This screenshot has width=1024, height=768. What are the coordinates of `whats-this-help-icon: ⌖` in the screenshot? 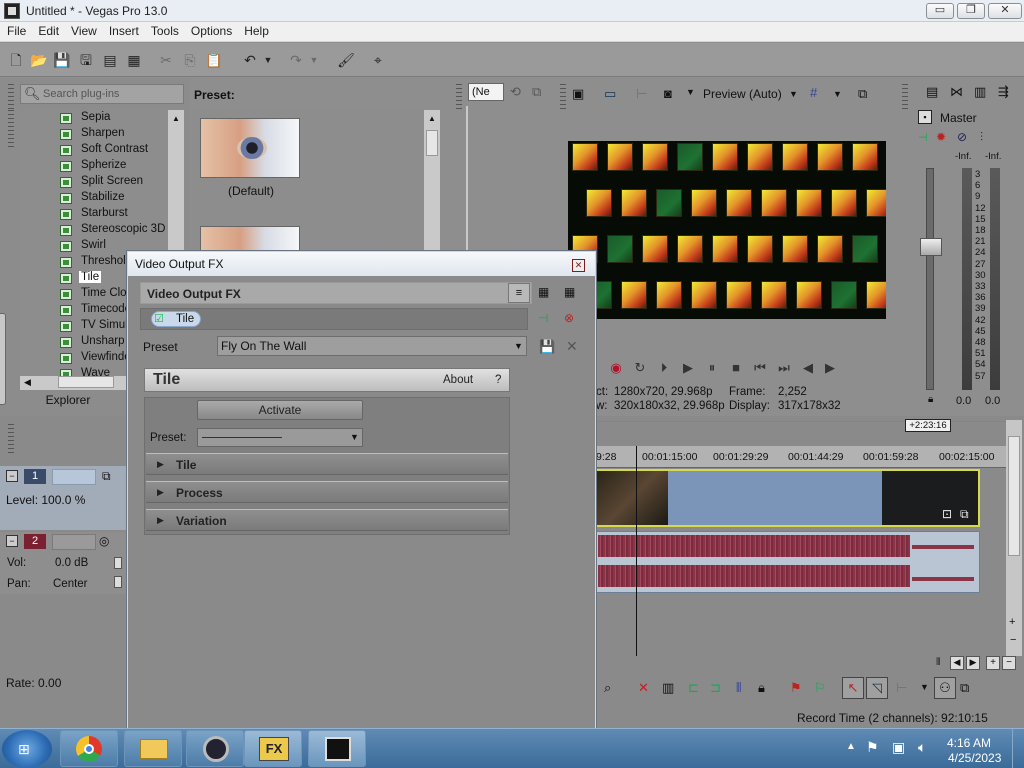 It's located at (378, 60).